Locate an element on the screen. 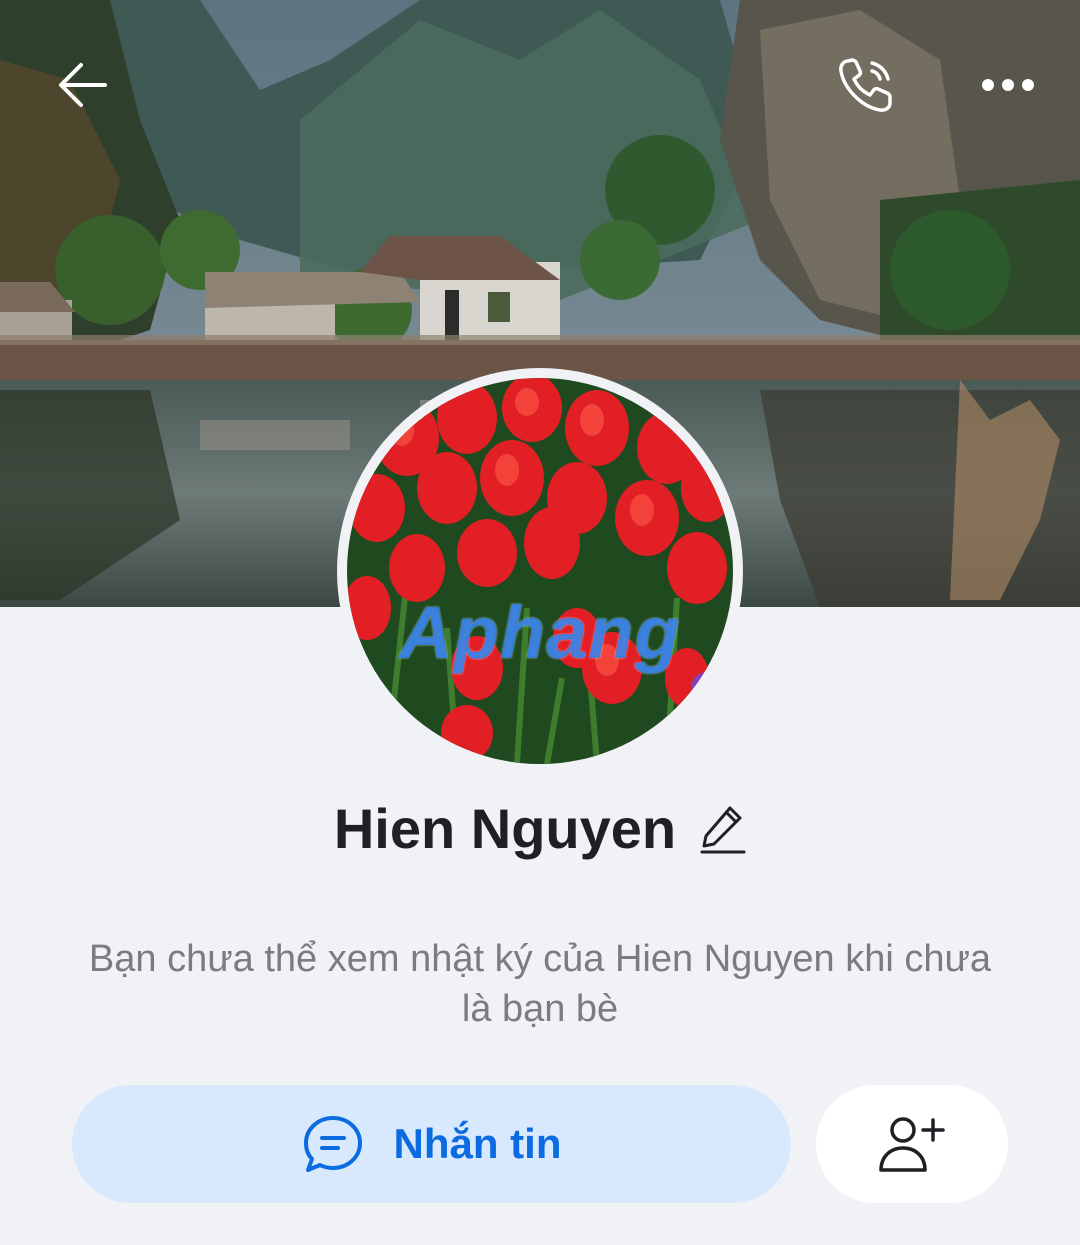 Image resolution: width=1080 pixels, height=1245 pixels. arrow-left-icon is located at coordinates (83, 85).